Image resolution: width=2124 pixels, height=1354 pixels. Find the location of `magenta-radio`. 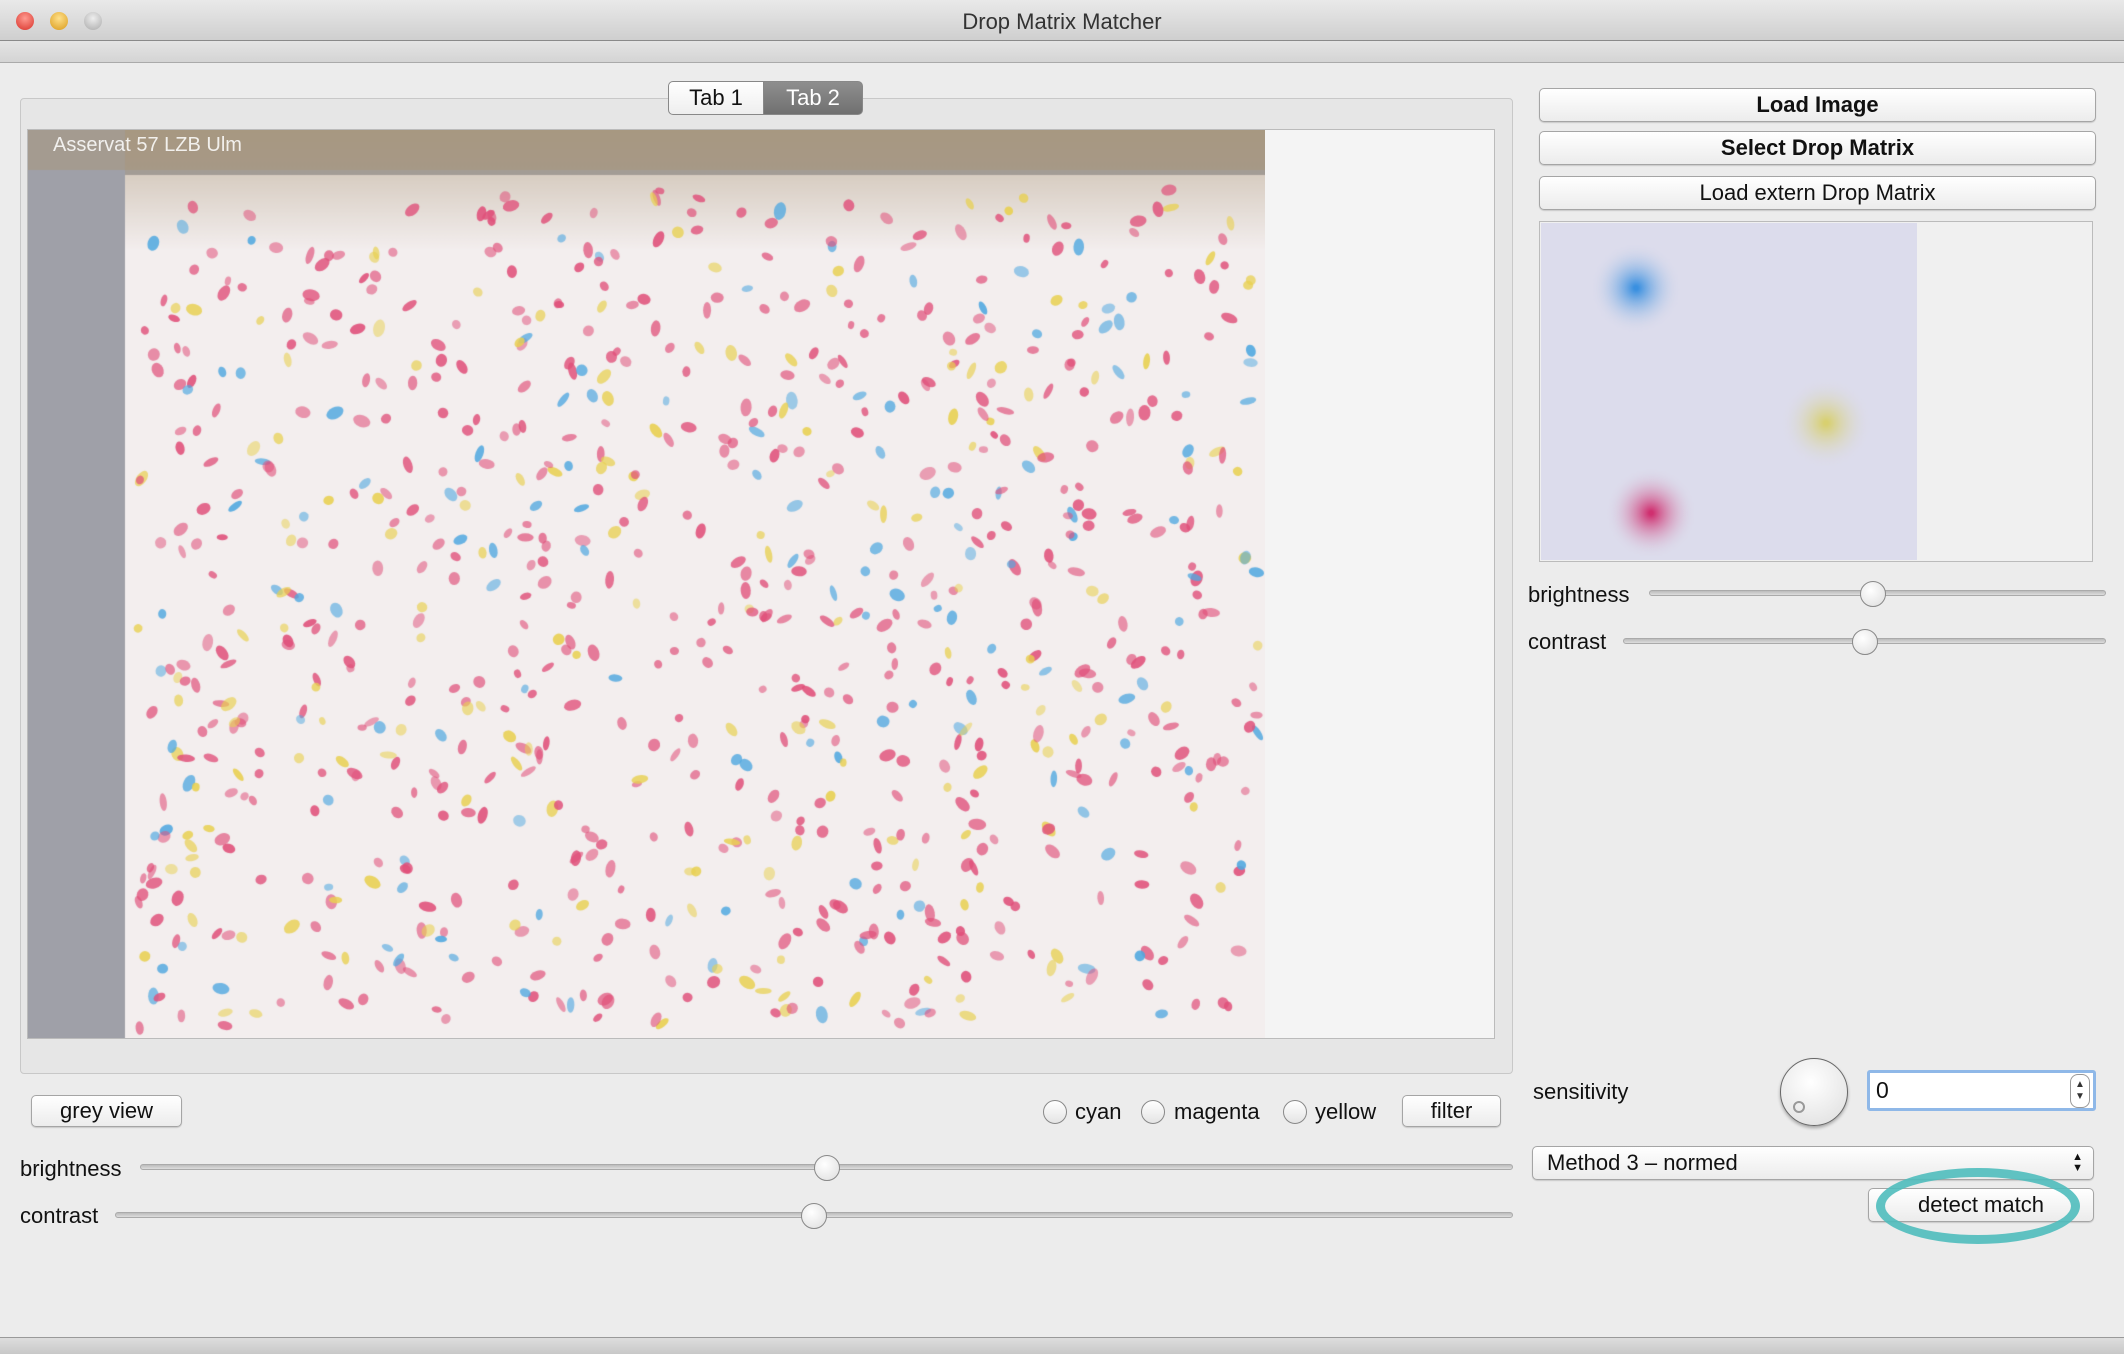

magenta-radio is located at coordinates (1153, 1112).